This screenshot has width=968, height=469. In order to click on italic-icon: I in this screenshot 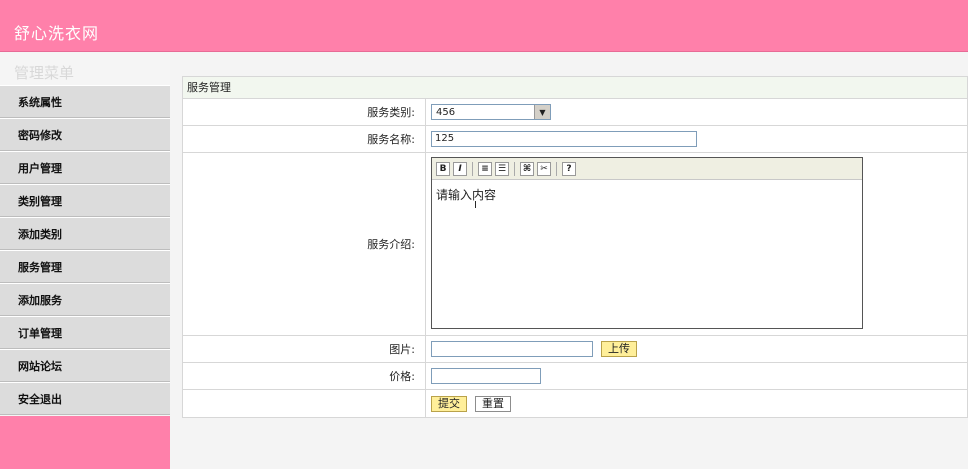, I will do `click(460, 168)`.